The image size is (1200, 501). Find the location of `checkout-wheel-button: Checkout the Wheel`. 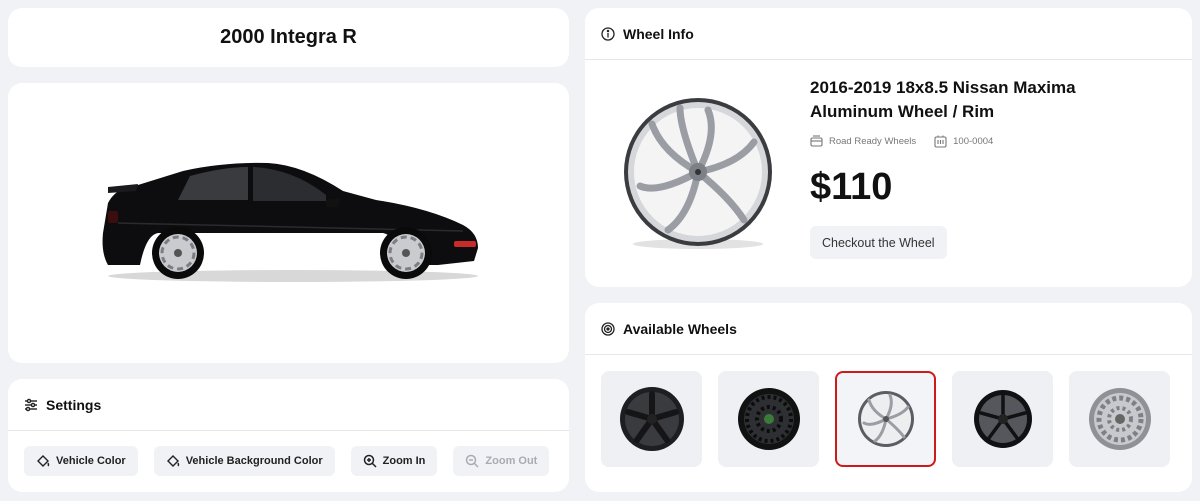

checkout-wheel-button: Checkout the Wheel is located at coordinates (878, 242).